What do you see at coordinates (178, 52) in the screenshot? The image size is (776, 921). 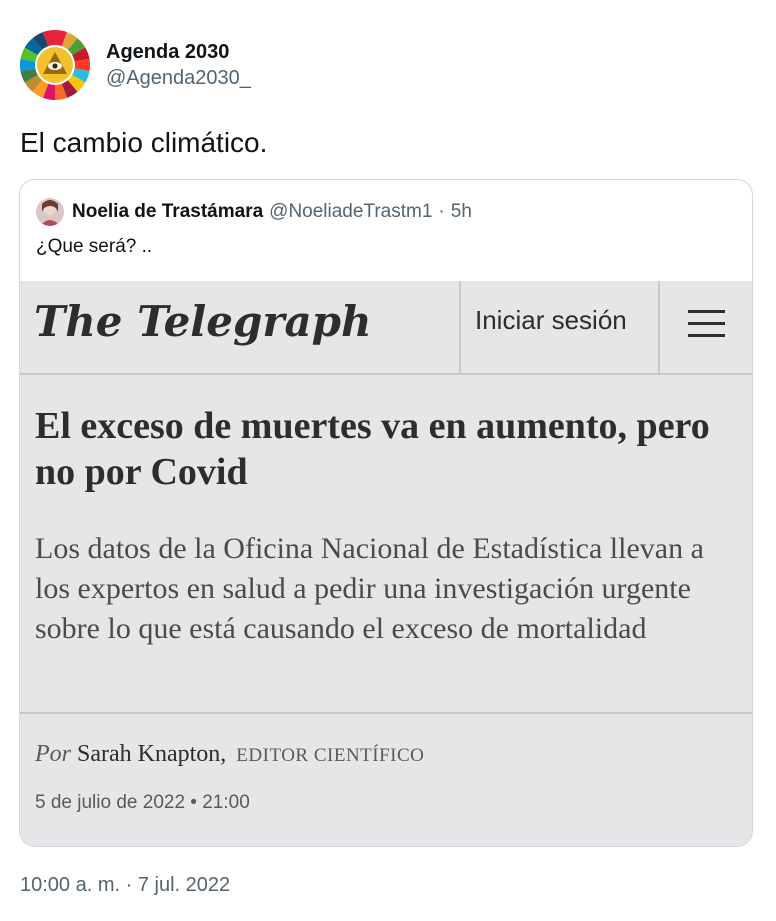 I see `author-display-name: Agenda 2030` at bounding box center [178, 52].